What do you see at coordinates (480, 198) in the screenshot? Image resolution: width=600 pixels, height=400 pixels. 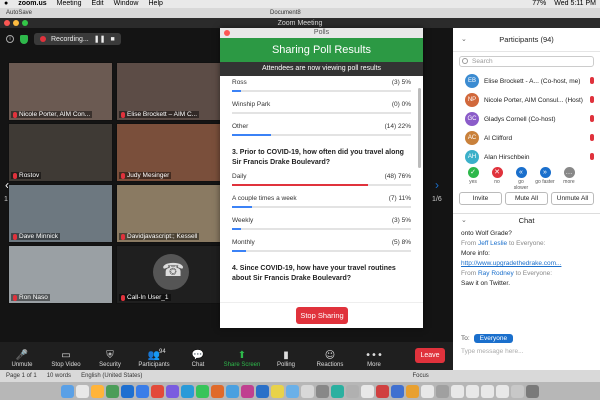 I see `invite-button: Invite` at bounding box center [480, 198].